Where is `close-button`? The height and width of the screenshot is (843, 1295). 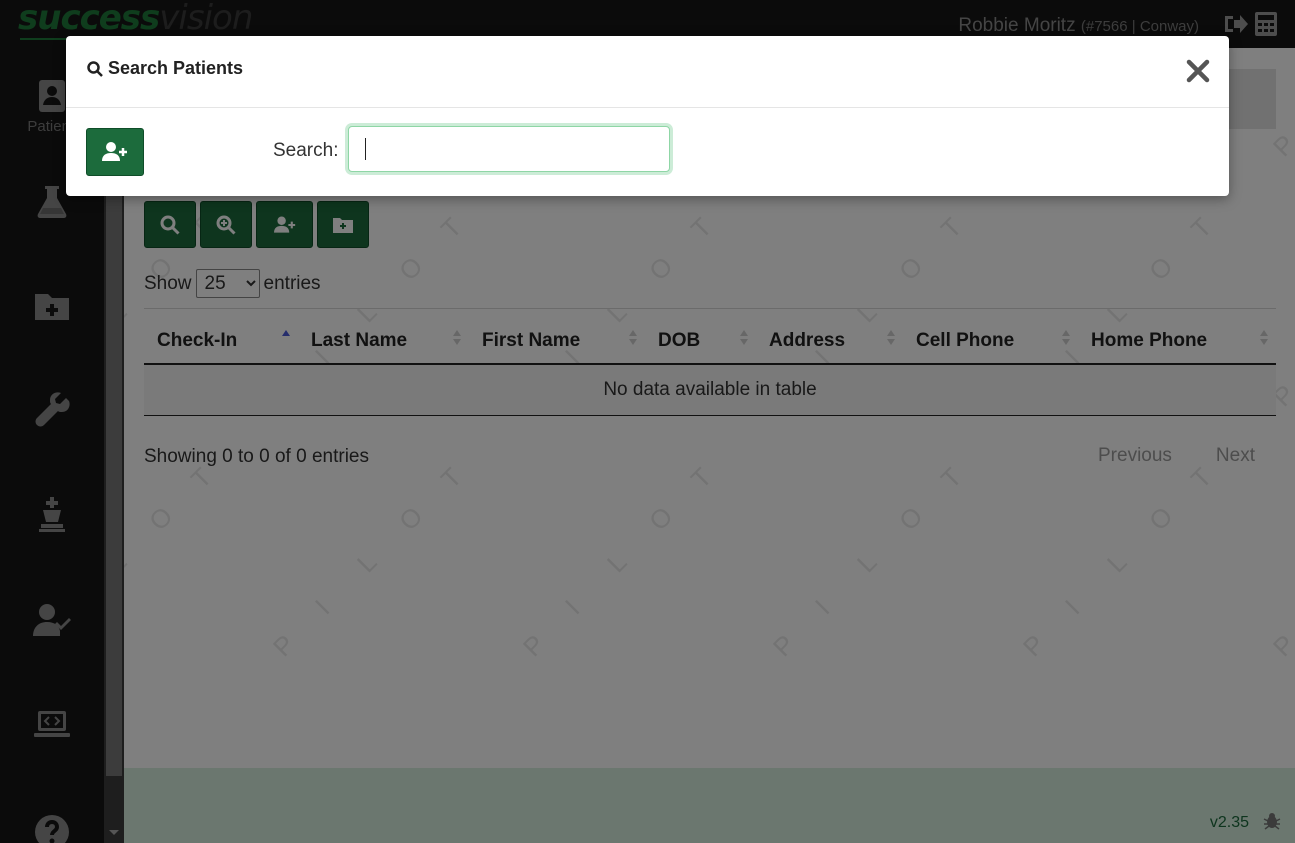 close-button is located at coordinates (1198, 71).